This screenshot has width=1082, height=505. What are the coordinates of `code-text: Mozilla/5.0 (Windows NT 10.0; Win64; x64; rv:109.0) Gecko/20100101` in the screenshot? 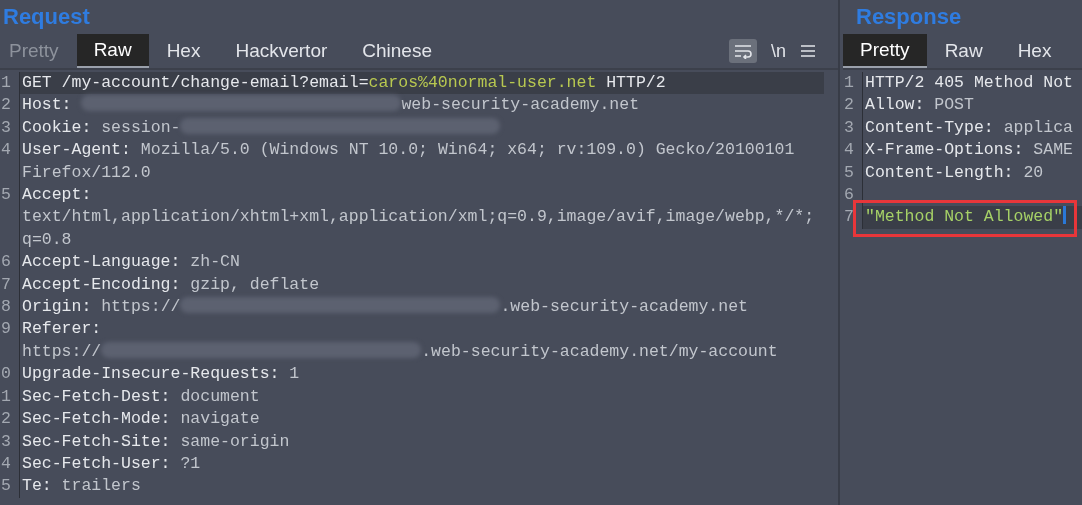 It's located at (467, 150).